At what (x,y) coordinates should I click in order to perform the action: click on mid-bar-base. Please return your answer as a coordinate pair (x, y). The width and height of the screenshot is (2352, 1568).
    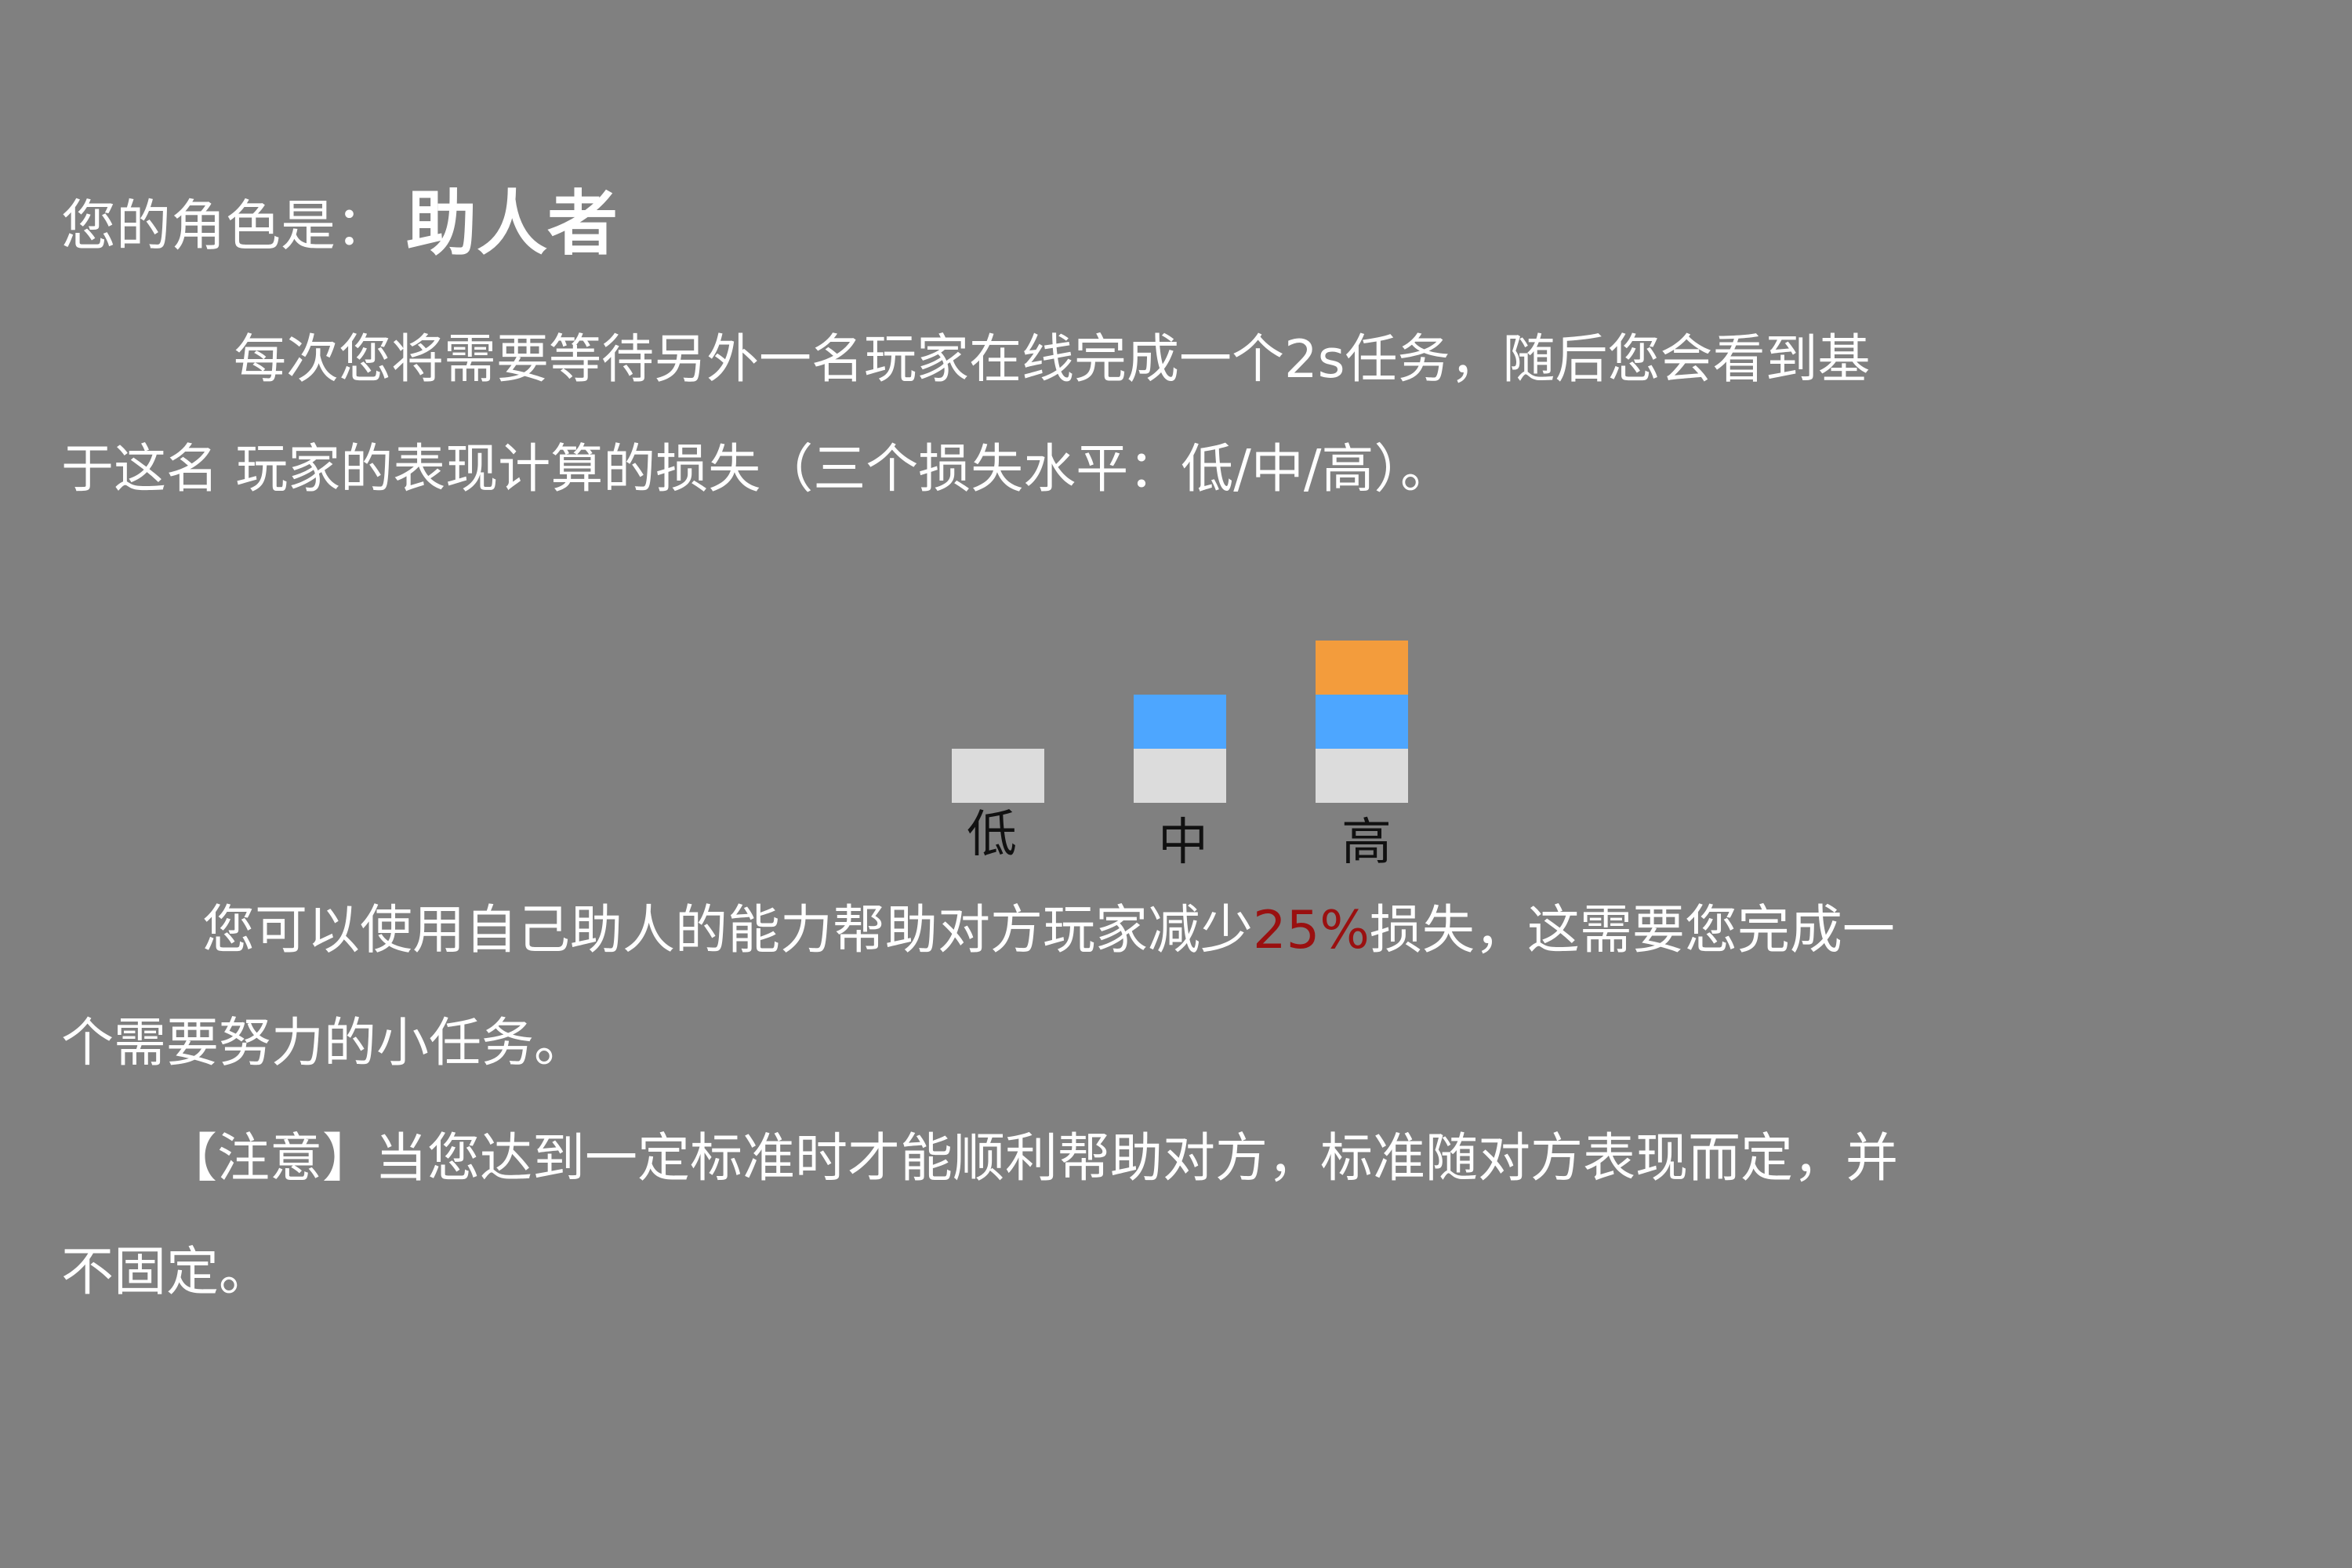
    Looking at the image, I should click on (1180, 776).